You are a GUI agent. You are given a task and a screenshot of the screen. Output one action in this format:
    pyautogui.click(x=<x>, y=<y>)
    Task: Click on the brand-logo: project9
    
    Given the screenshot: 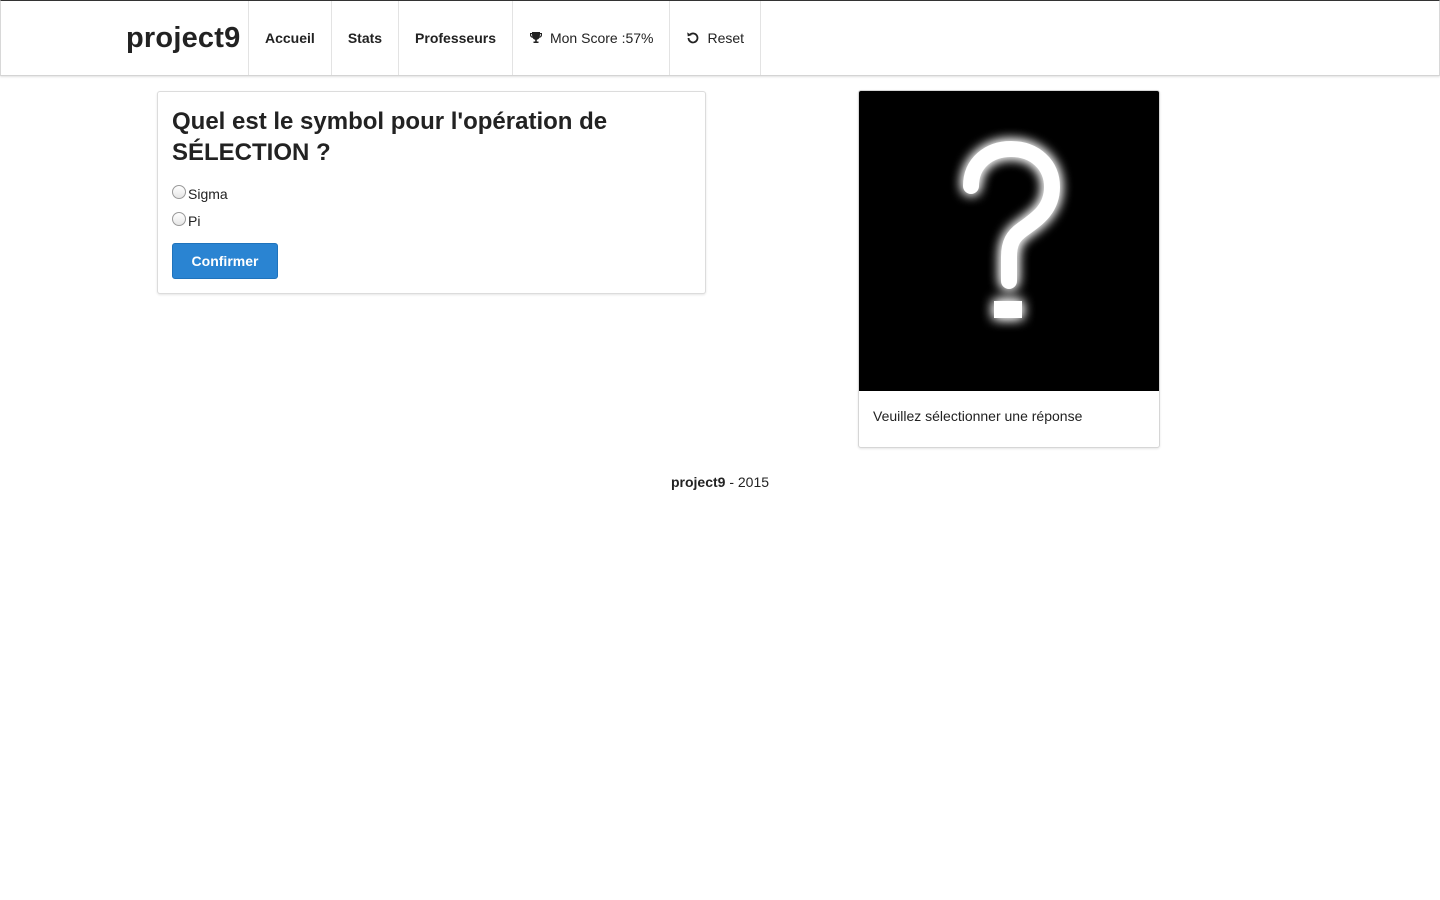 What is the action you would take?
    pyautogui.click(x=183, y=38)
    